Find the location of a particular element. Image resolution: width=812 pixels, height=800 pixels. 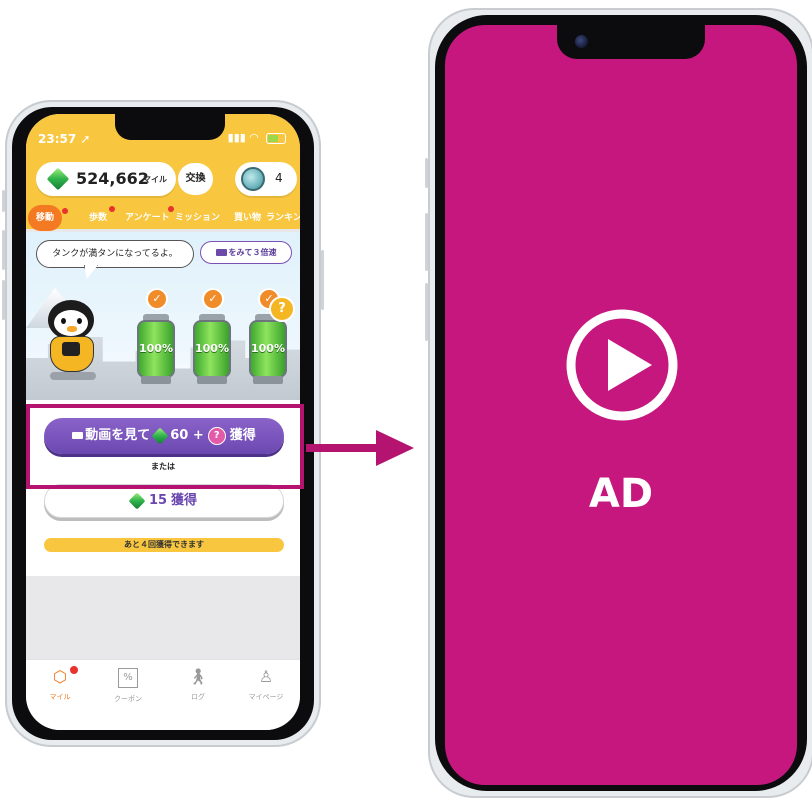

status-icons: ▮▮▮ ◠ is located at coordinates (257, 137).